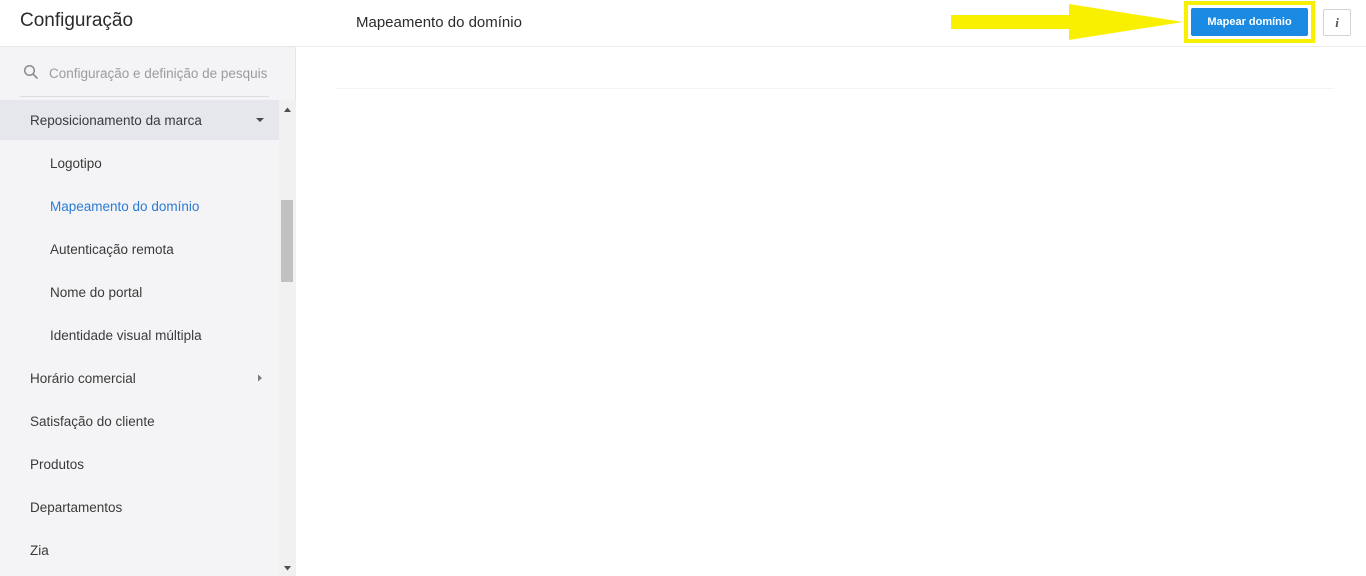 The image size is (1366, 576). What do you see at coordinates (76, 507) in the screenshot?
I see `sidebar-item-label: Departamentos` at bounding box center [76, 507].